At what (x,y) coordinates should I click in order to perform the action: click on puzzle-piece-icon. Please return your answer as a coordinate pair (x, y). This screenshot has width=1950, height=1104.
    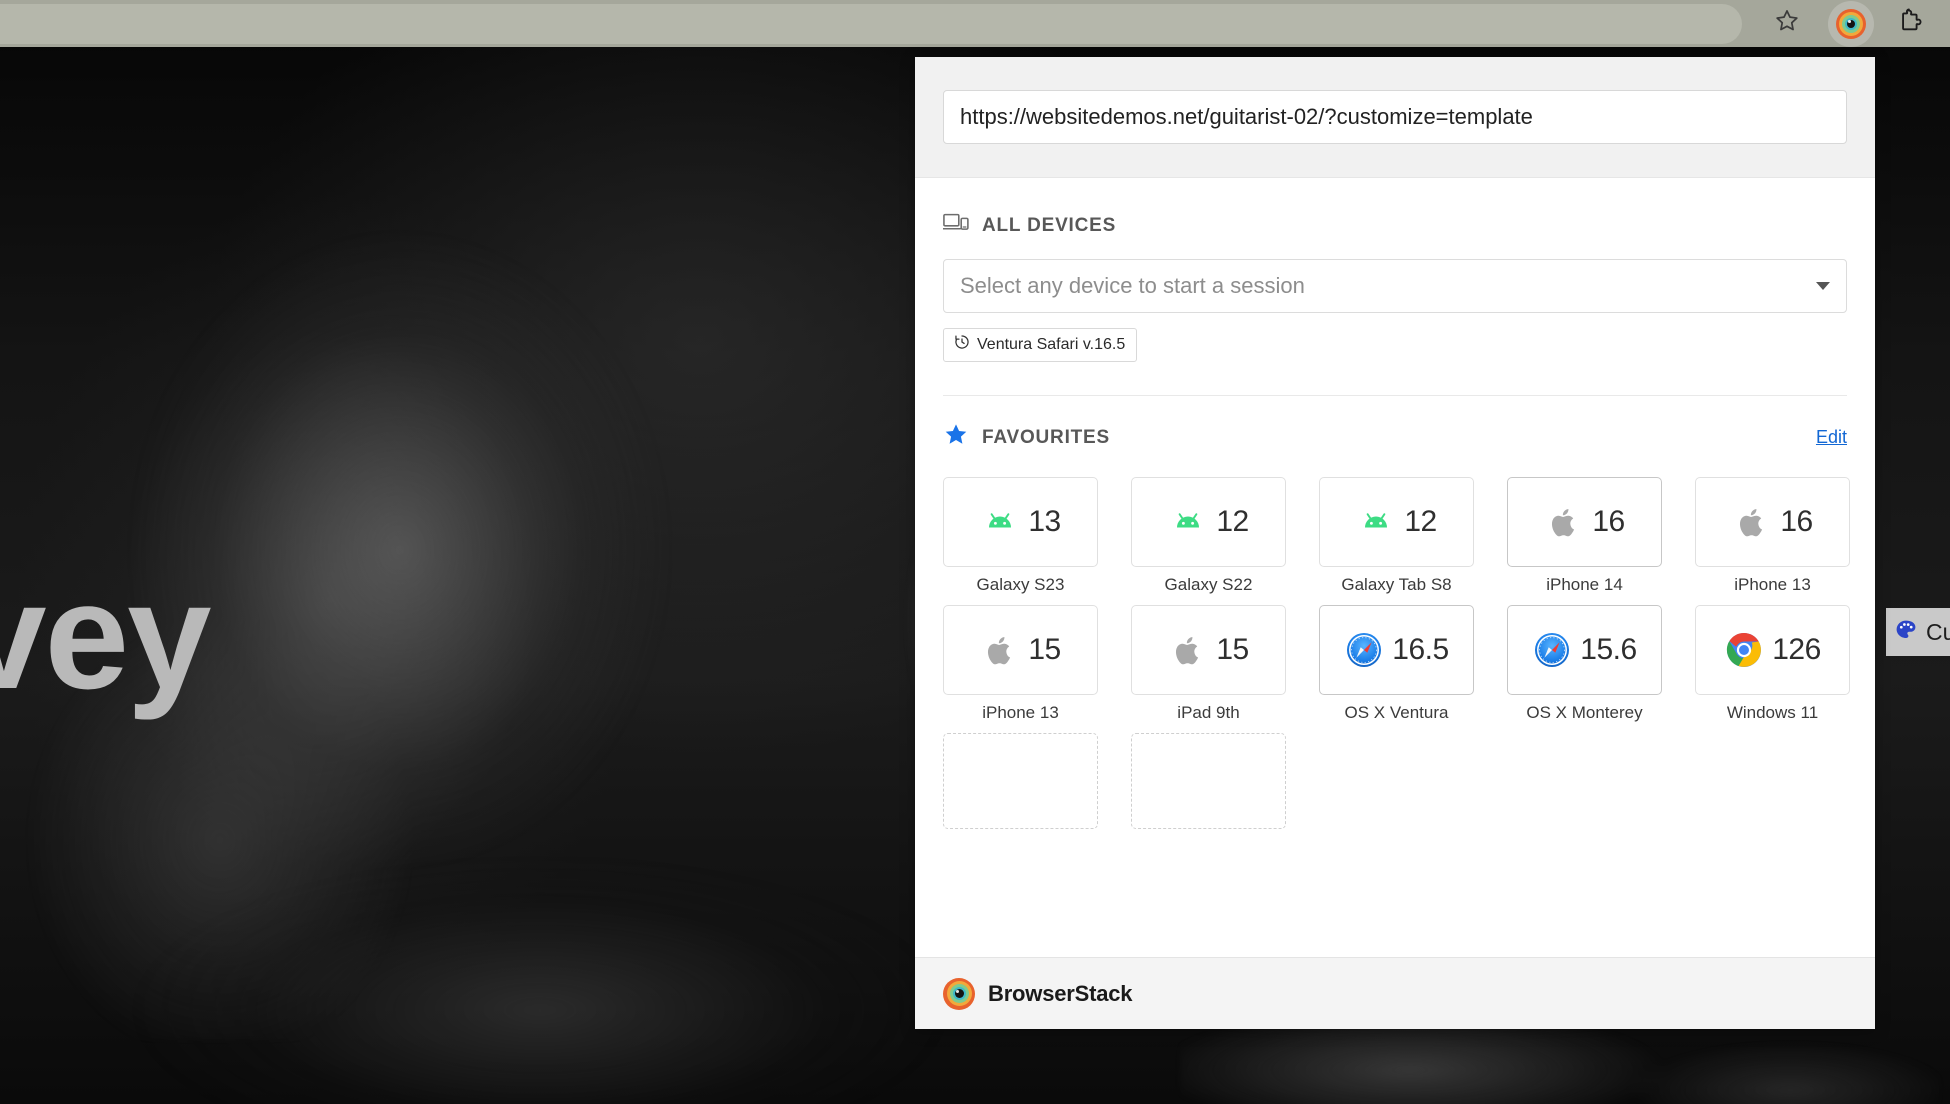
    Looking at the image, I should click on (1911, 23).